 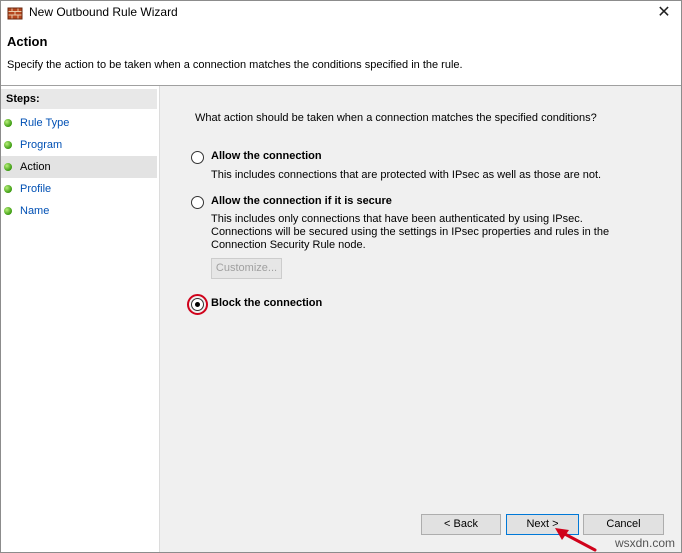 What do you see at coordinates (79, 145) in the screenshot?
I see `step-program: Program` at bounding box center [79, 145].